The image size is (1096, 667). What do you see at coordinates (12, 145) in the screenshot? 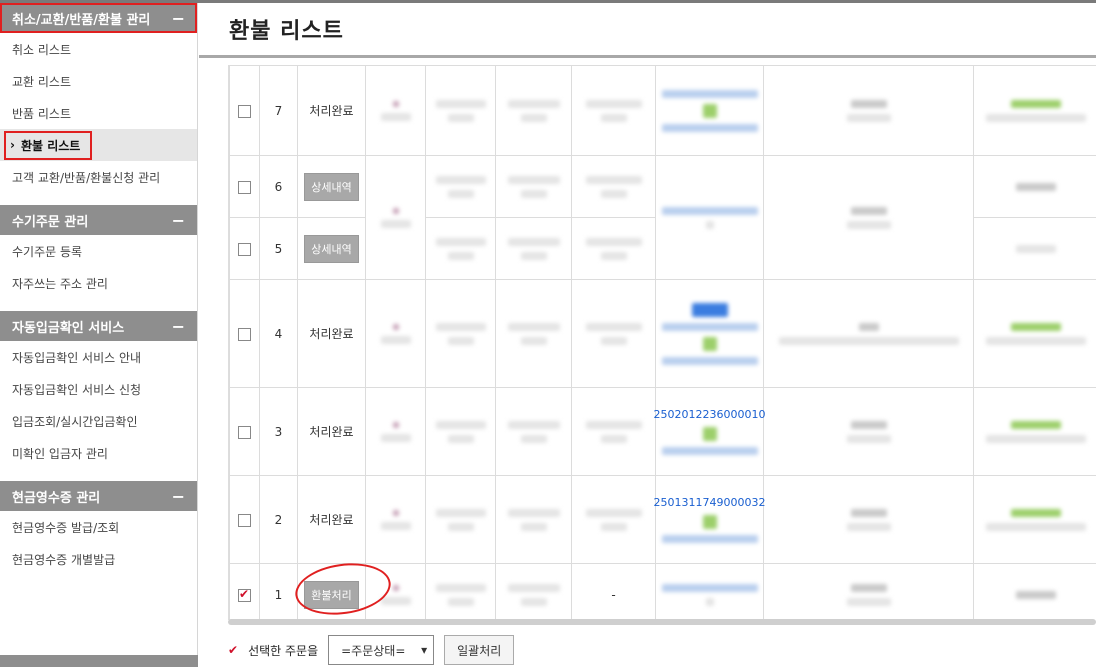
I see `chevron-right-icon: ›` at bounding box center [12, 145].